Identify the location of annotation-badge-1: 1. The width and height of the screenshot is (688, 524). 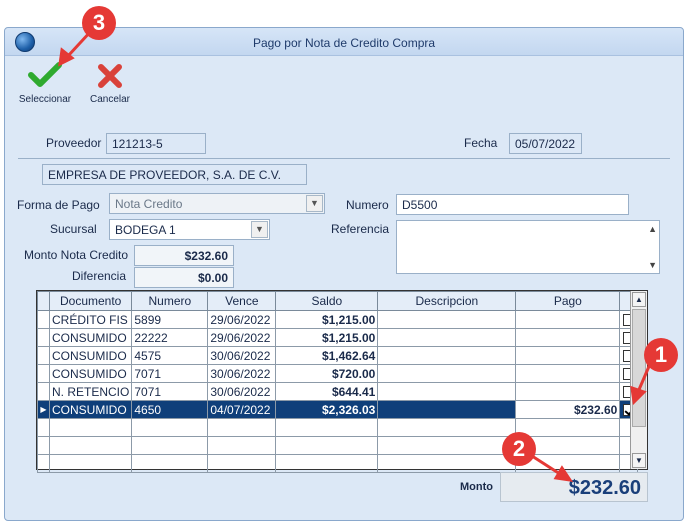
(661, 355).